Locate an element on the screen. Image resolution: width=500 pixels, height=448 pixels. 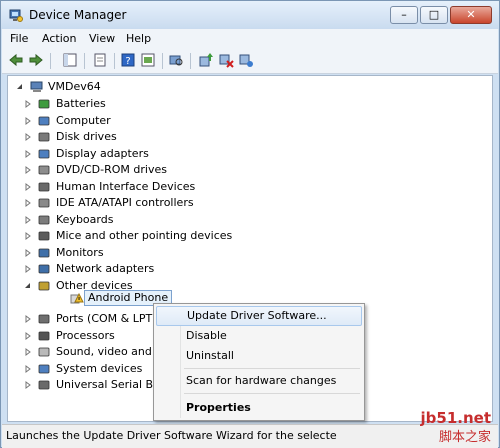
mouse-icon is located at coordinates (44, 236).